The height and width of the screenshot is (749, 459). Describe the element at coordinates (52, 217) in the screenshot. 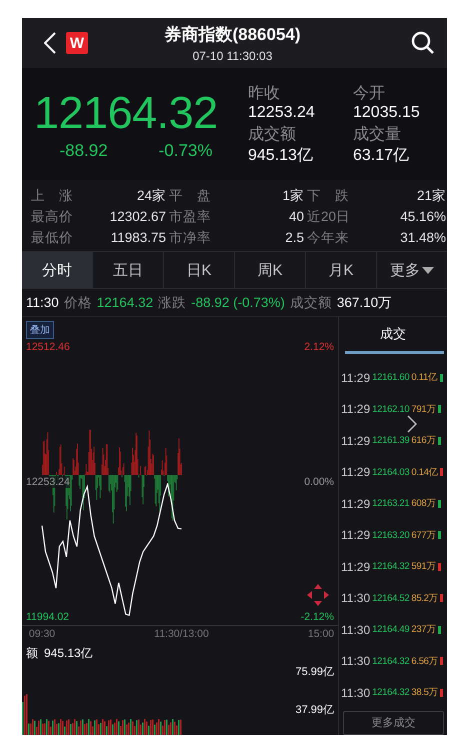

I see `stat-label: 最高价` at that location.